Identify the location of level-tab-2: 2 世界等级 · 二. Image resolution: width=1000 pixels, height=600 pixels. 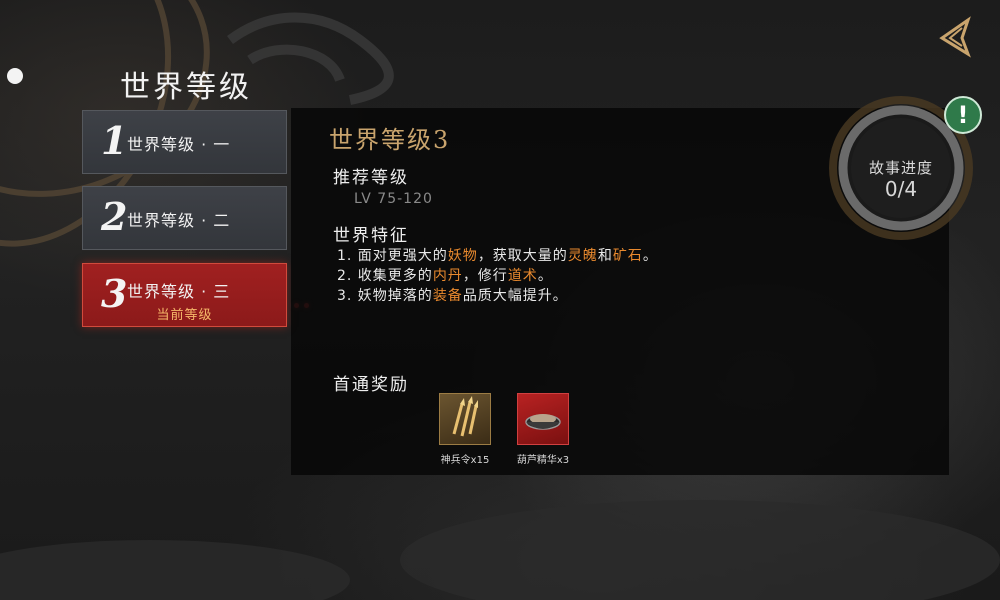
(184, 218).